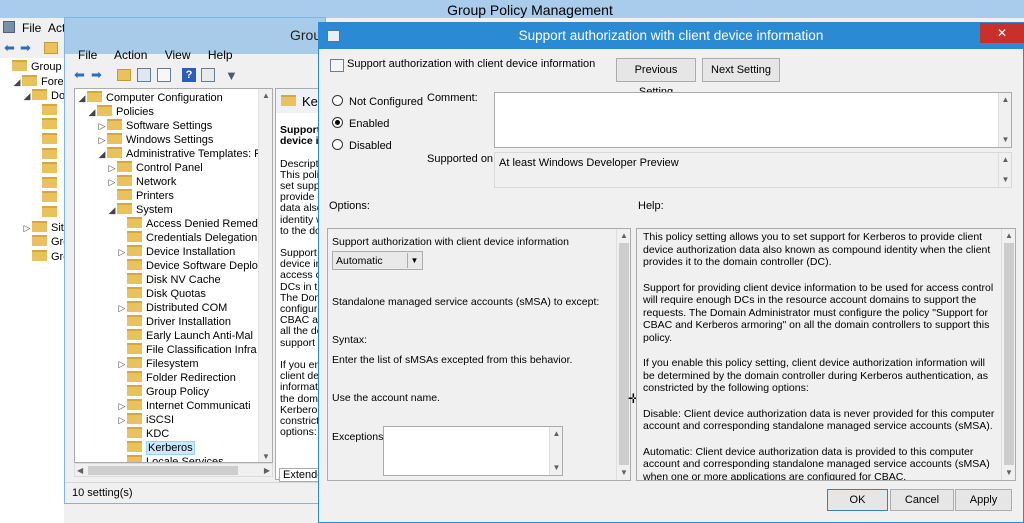 The width and height of the screenshot is (1024, 523). Describe the element at coordinates (753, 120) in the screenshot. I see `comment-field: ▲ ▼` at that location.